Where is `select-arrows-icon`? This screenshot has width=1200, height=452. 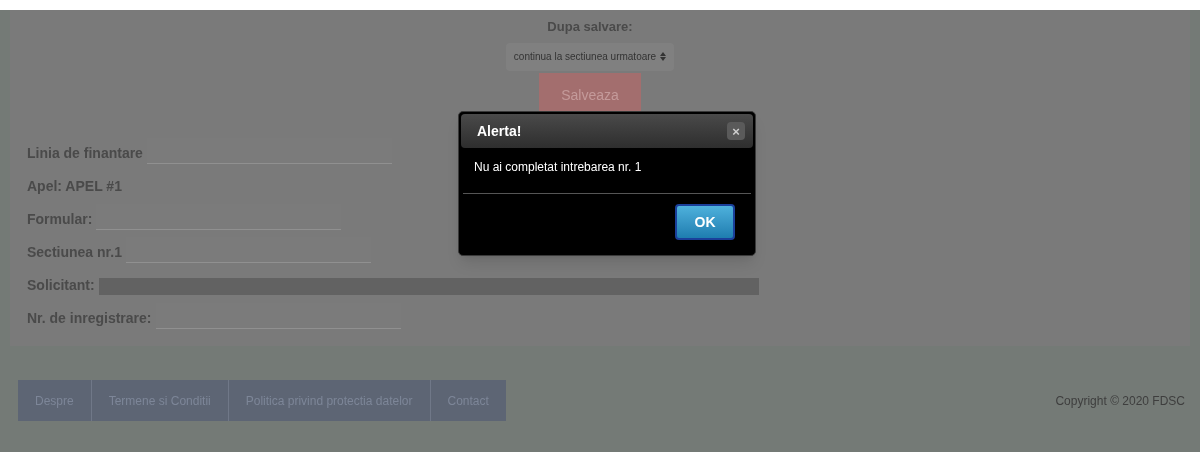 select-arrows-icon is located at coordinates (663, 56).